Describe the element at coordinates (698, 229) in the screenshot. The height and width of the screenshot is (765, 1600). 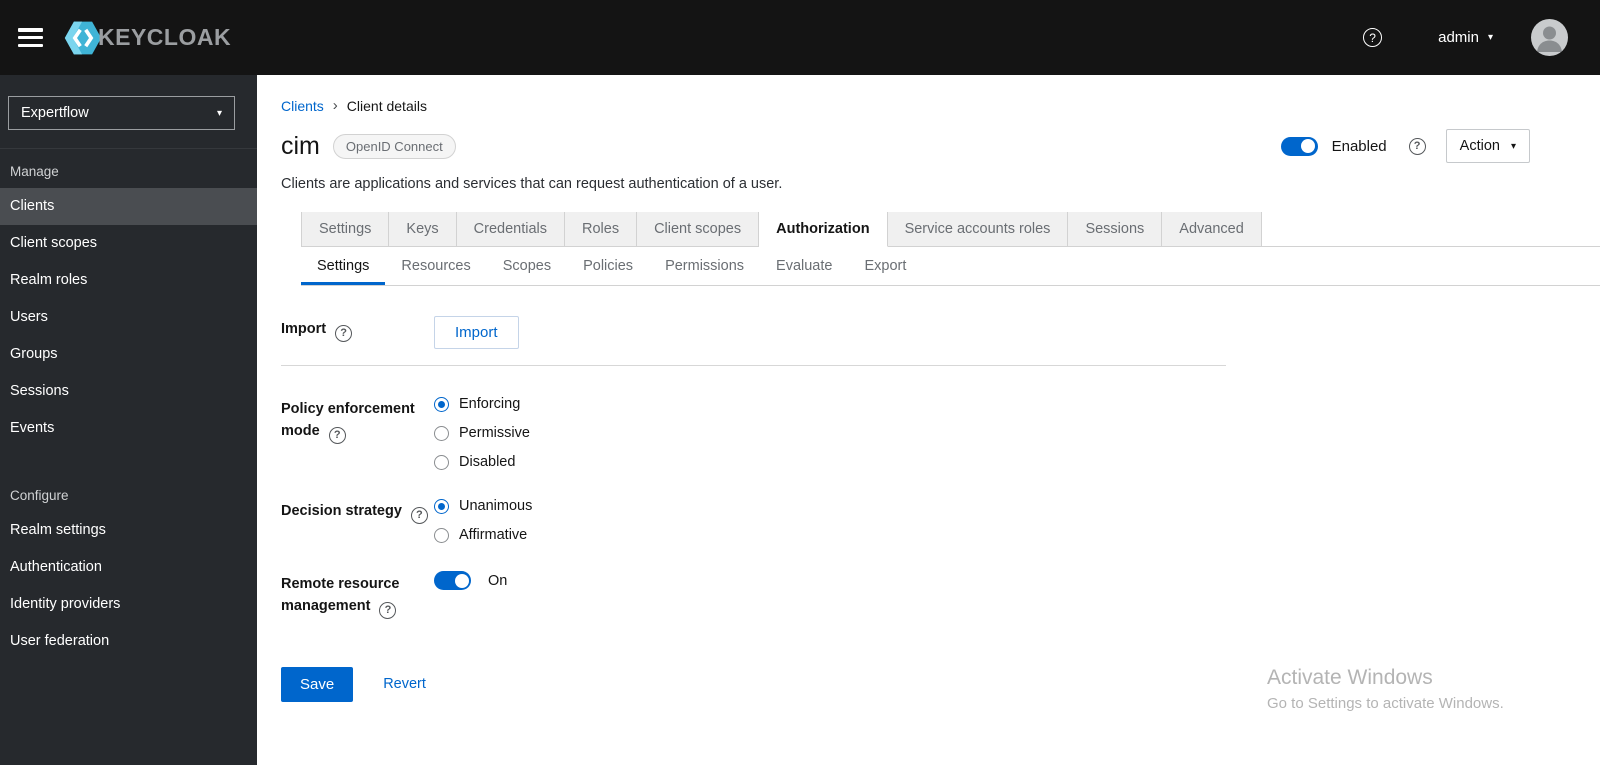
I see `tab-client-scopes: Client scopes` at that location.